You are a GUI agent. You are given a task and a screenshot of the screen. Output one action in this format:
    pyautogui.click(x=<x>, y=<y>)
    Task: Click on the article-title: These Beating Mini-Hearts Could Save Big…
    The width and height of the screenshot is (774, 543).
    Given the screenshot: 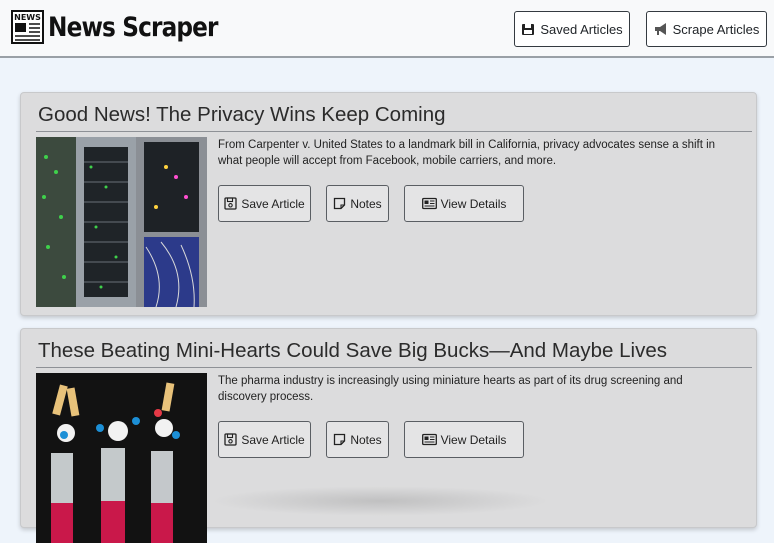 What is the action you would take?
    pyautogui.click(x=352, y=351)
    